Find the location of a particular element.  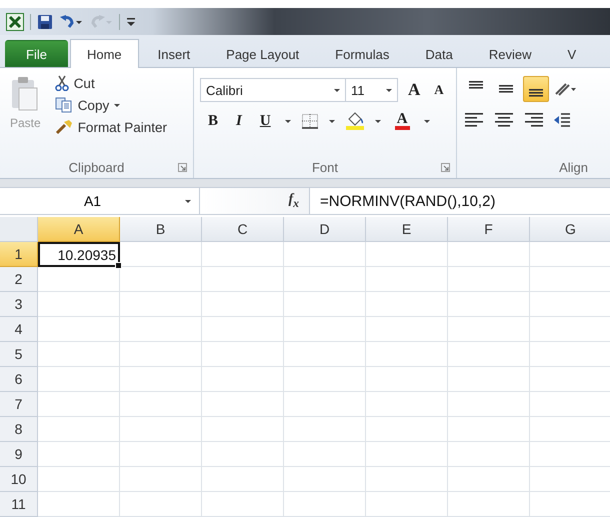

bold-button: B is located at coordinates (213, 121).